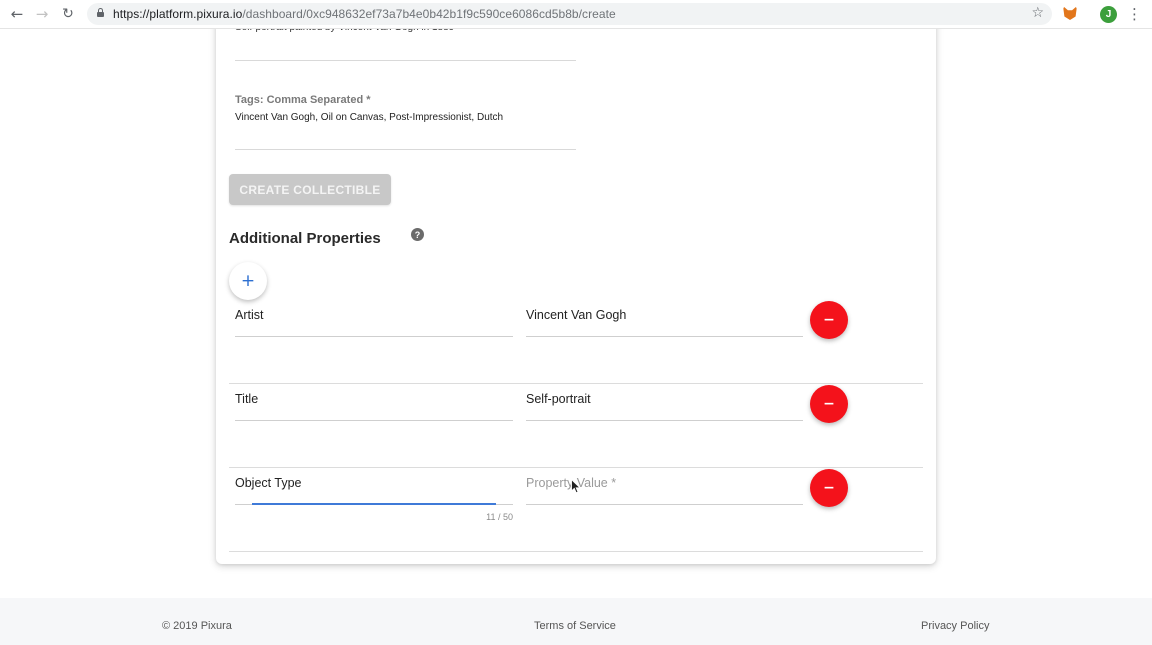 This screenshot has width=1152, height=645. I want to click on property-value-field: Vincent Van Gogh, so click(664, 318).